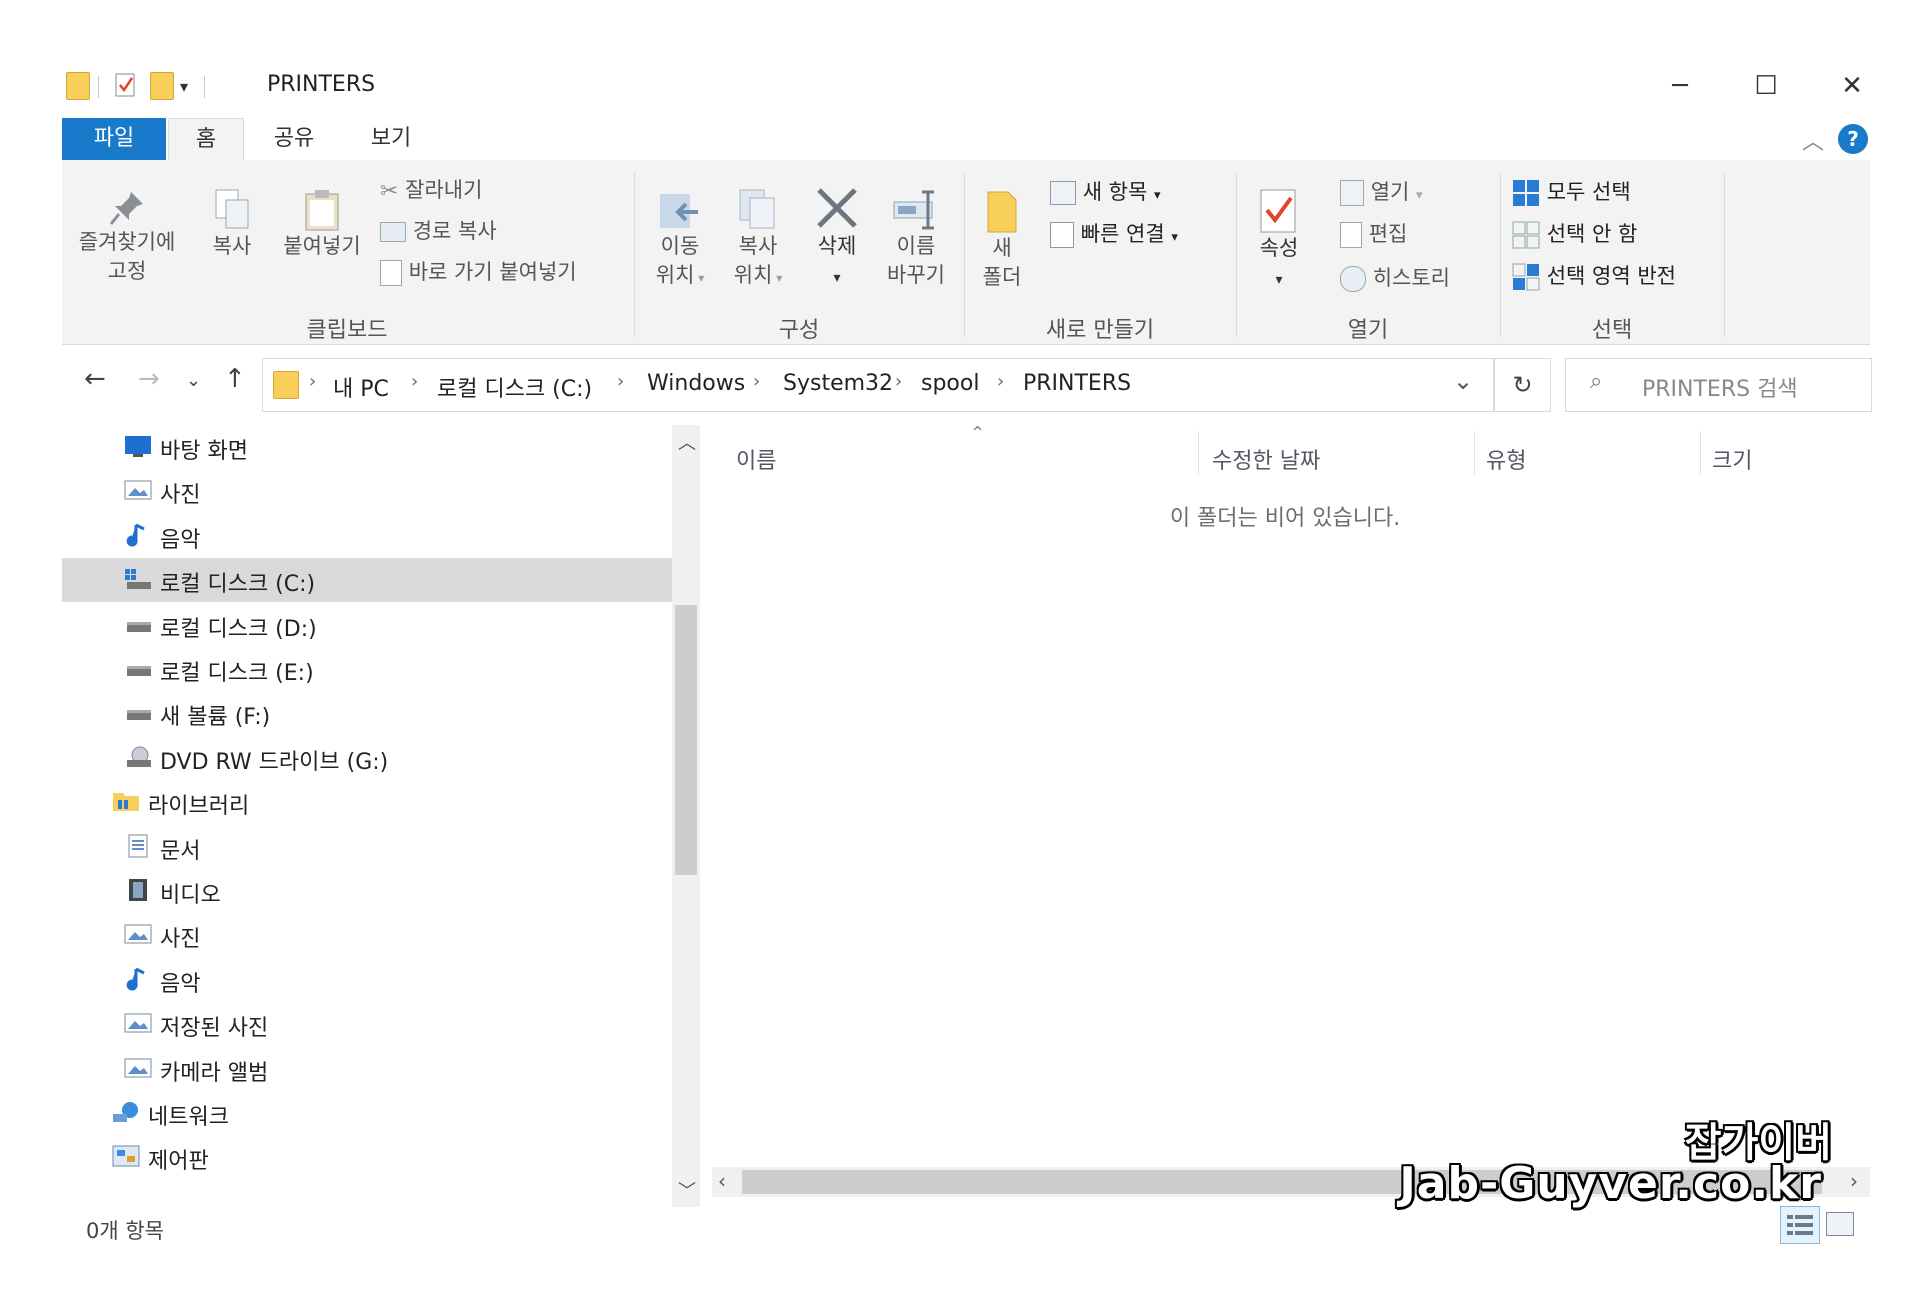 Image resolution: width=1918 pixels, height=1305 pixels. I want to click on divider, so click(1500, 254).